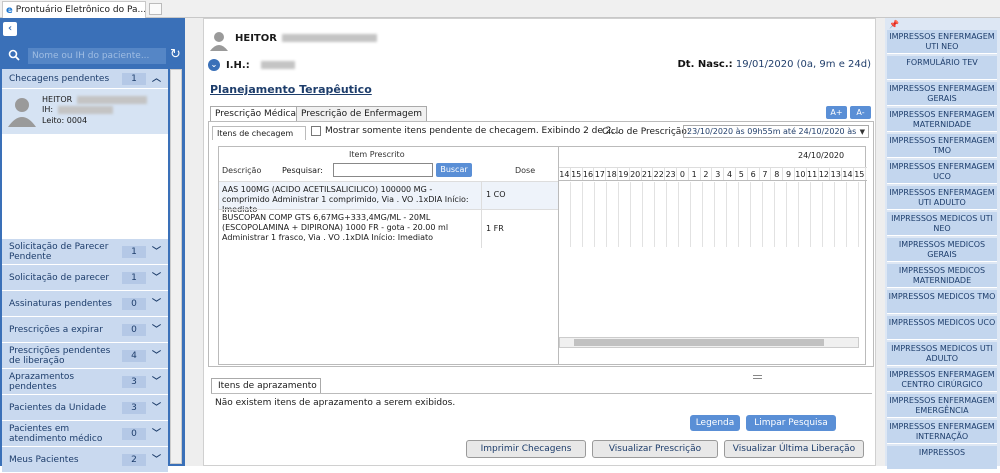 The height and width of the screenshot is (473, 1000). Describe the element at coordinates (85, 460) in the screenshot. I see `sidebar-section: Meus Pacientes 2 ﹀` at that location.